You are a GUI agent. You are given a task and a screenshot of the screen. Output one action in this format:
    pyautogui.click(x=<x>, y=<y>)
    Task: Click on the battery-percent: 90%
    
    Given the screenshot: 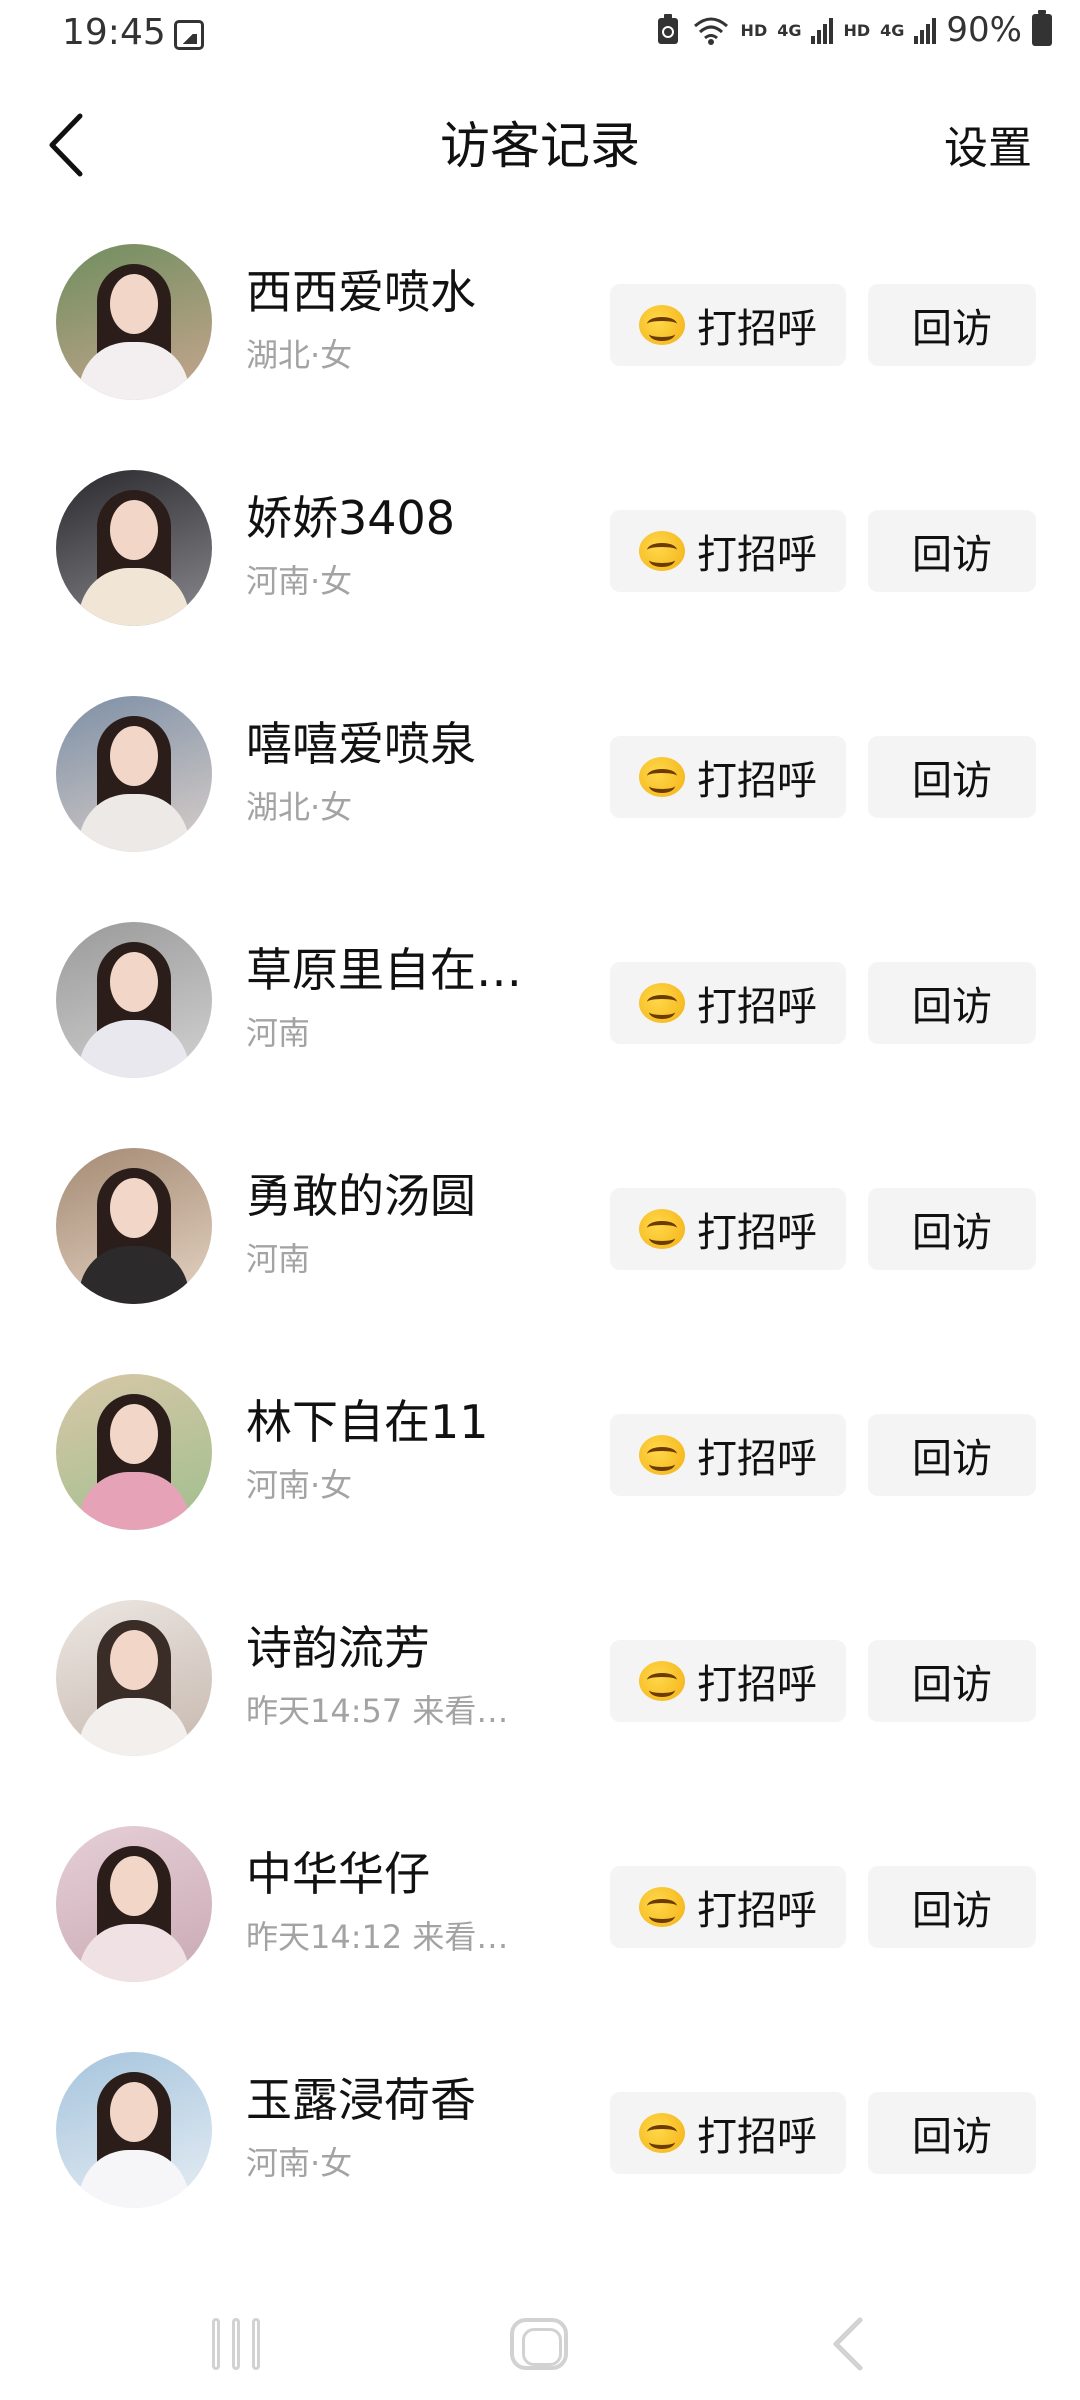 What is the action you would take?
    pyautogui.click(x=984, y=30)
    